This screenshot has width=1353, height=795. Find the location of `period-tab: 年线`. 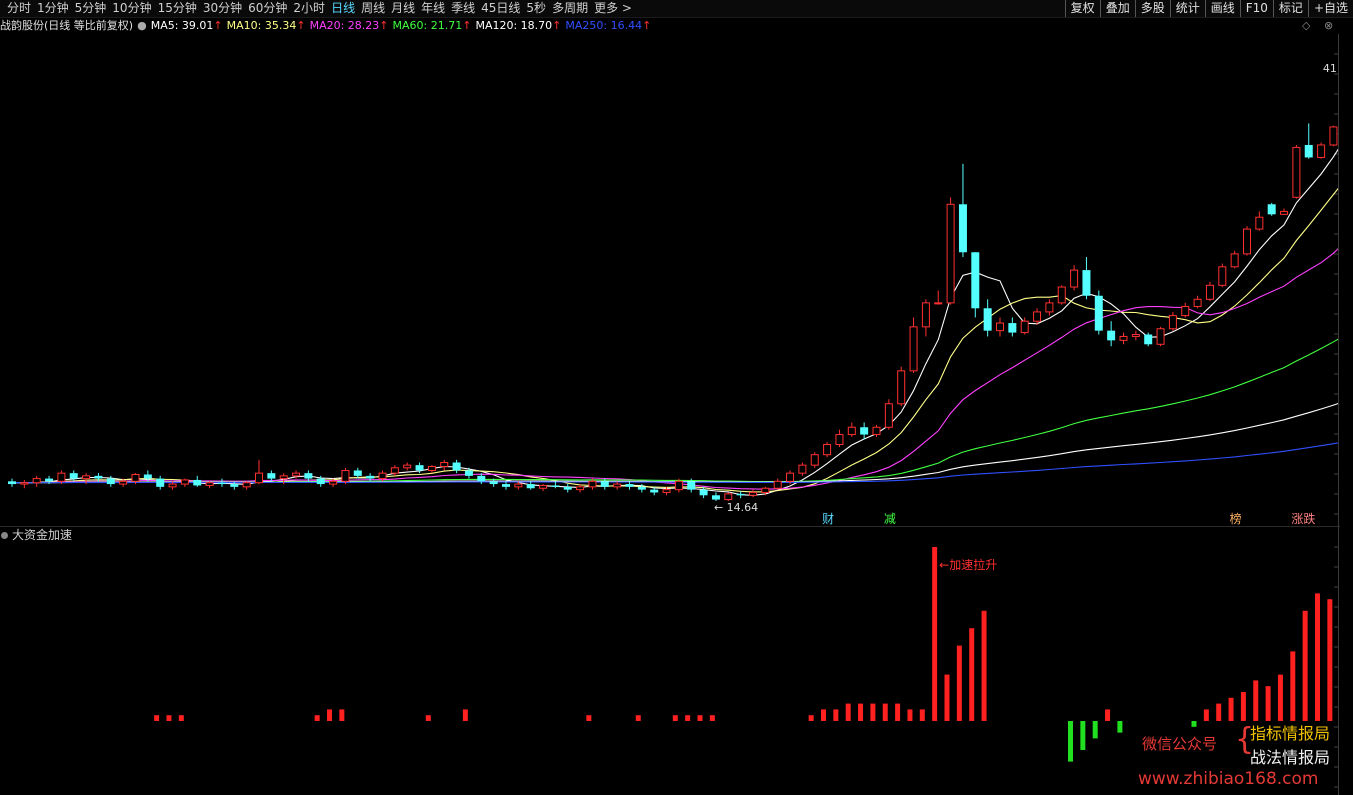

period-tab: 年线 is located at coordinates (433, 8).